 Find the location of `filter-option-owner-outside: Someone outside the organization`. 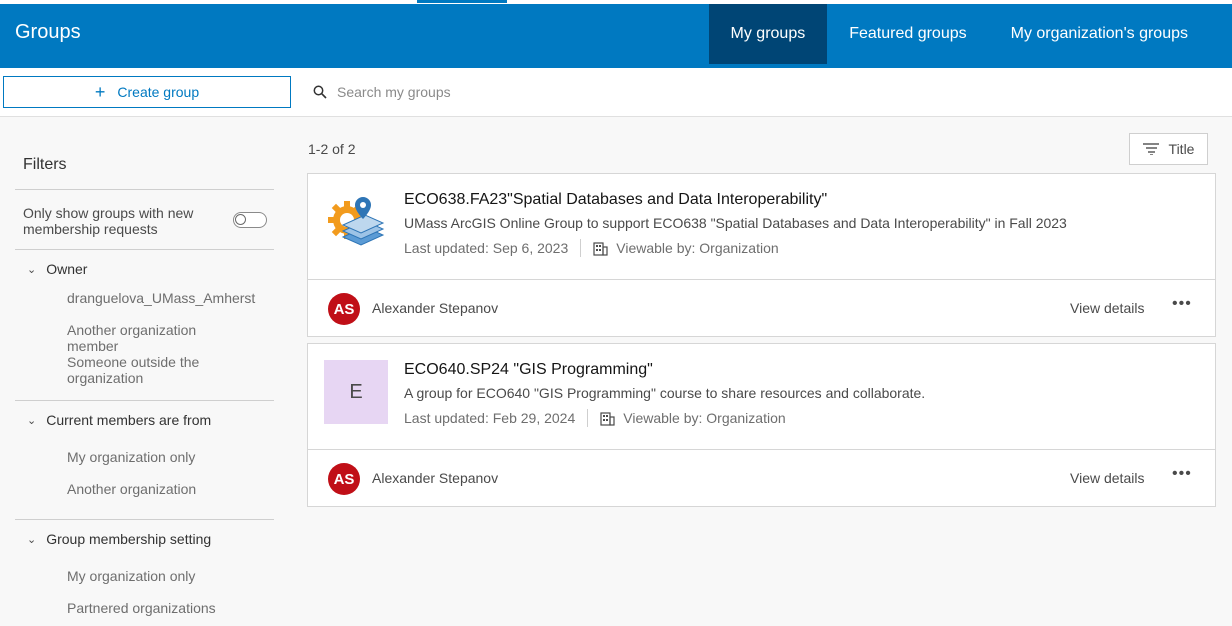

filter-option-owner-outside: Someone outside the organization is located at coordinates (142, 370).